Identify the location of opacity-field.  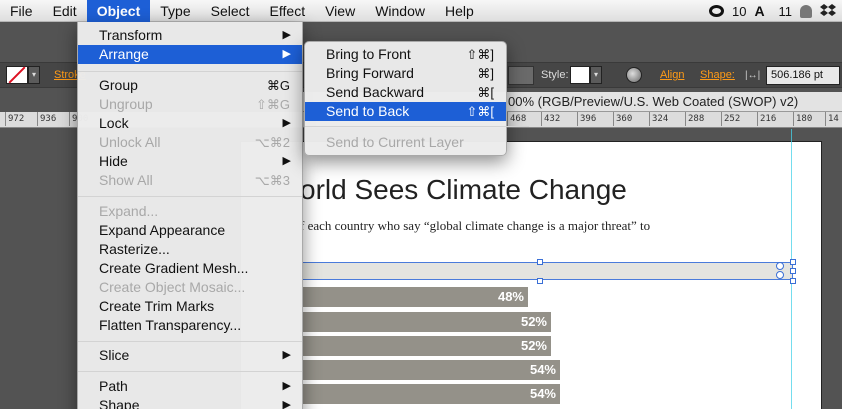
(521, 75).